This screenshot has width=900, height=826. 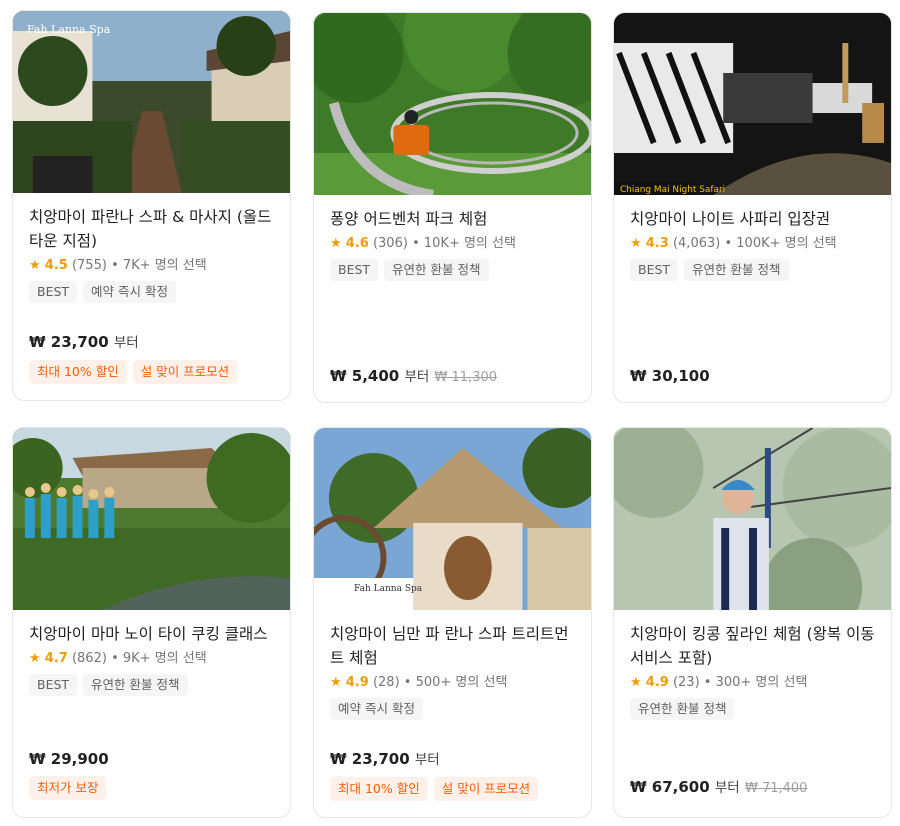 What do you see at coordinates (670, 376) in the screenshot?
I see `price-value: ₩ 30,100` at bounding box center [670, 376].